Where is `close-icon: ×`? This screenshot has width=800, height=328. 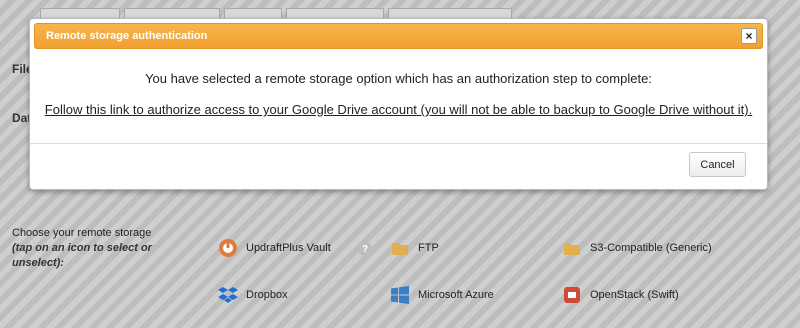
close-icon: × is located at coordinates (749, 36).